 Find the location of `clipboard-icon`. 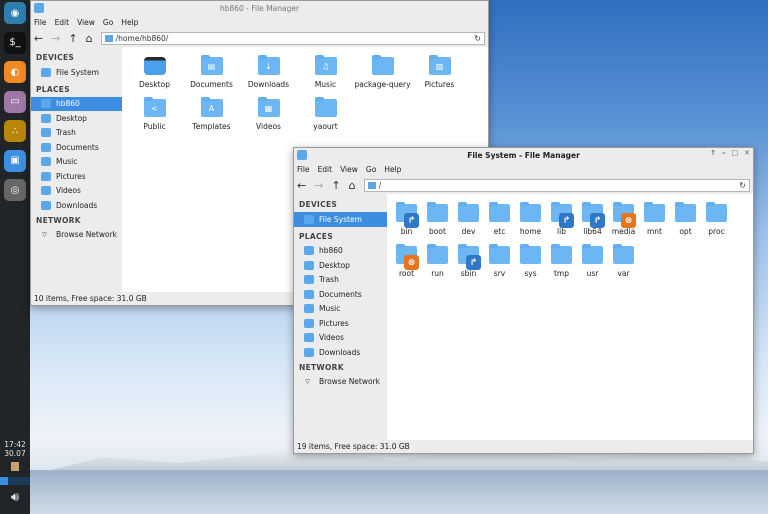

clipboard-icon is located at coordinates (15, 466).